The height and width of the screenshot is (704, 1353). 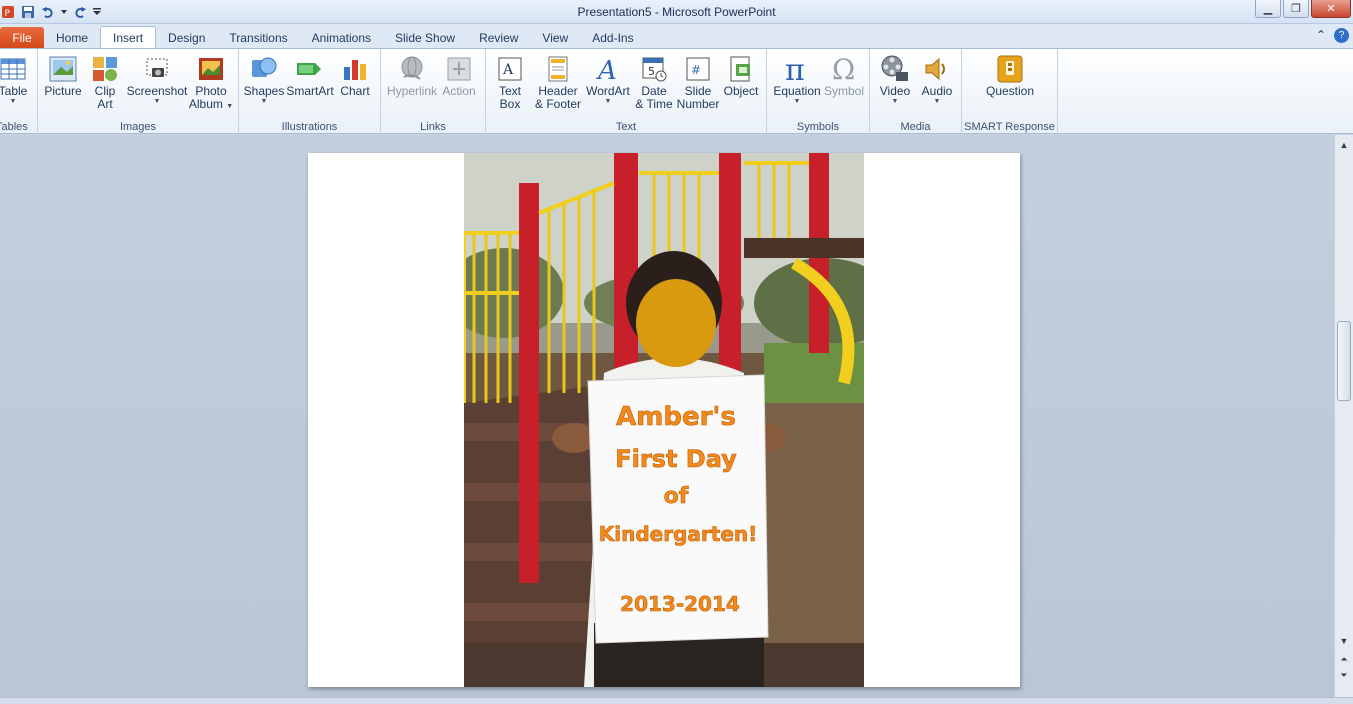 I want to click on date-time-button: 5 Date & Time, so click(x=654, y=82).